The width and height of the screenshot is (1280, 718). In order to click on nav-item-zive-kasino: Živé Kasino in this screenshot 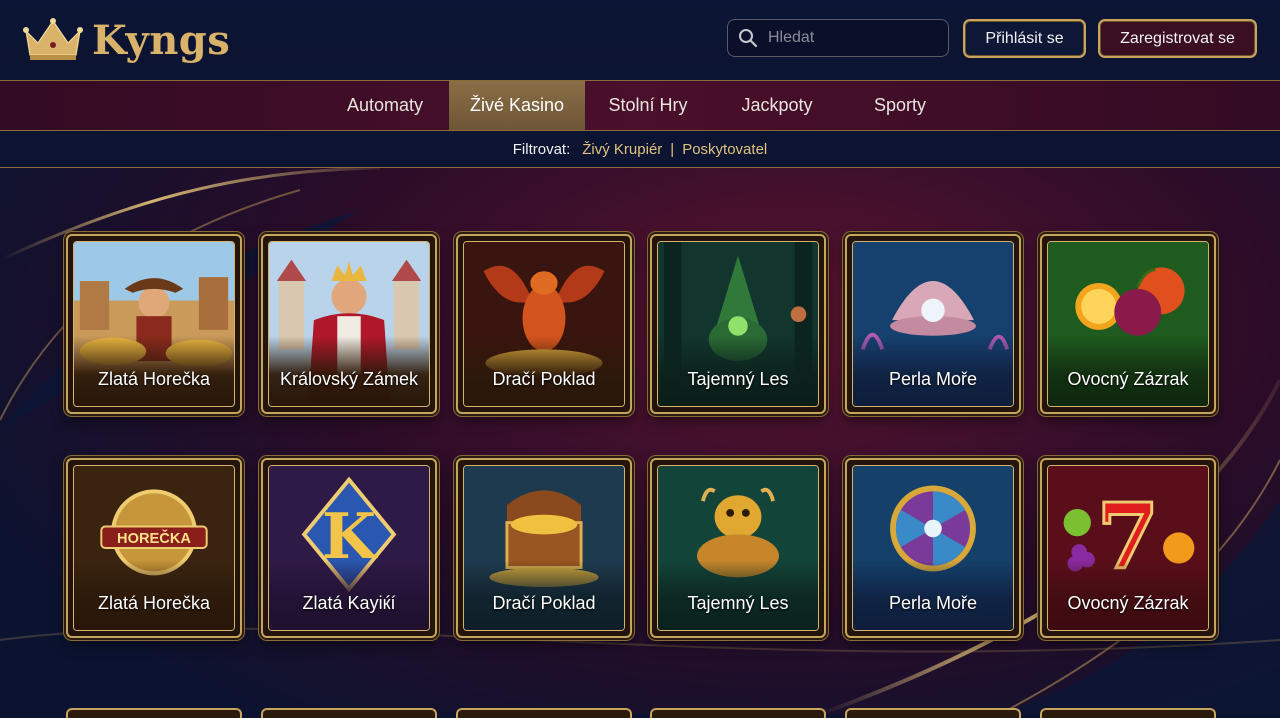, I will do `click(517, 105)`.